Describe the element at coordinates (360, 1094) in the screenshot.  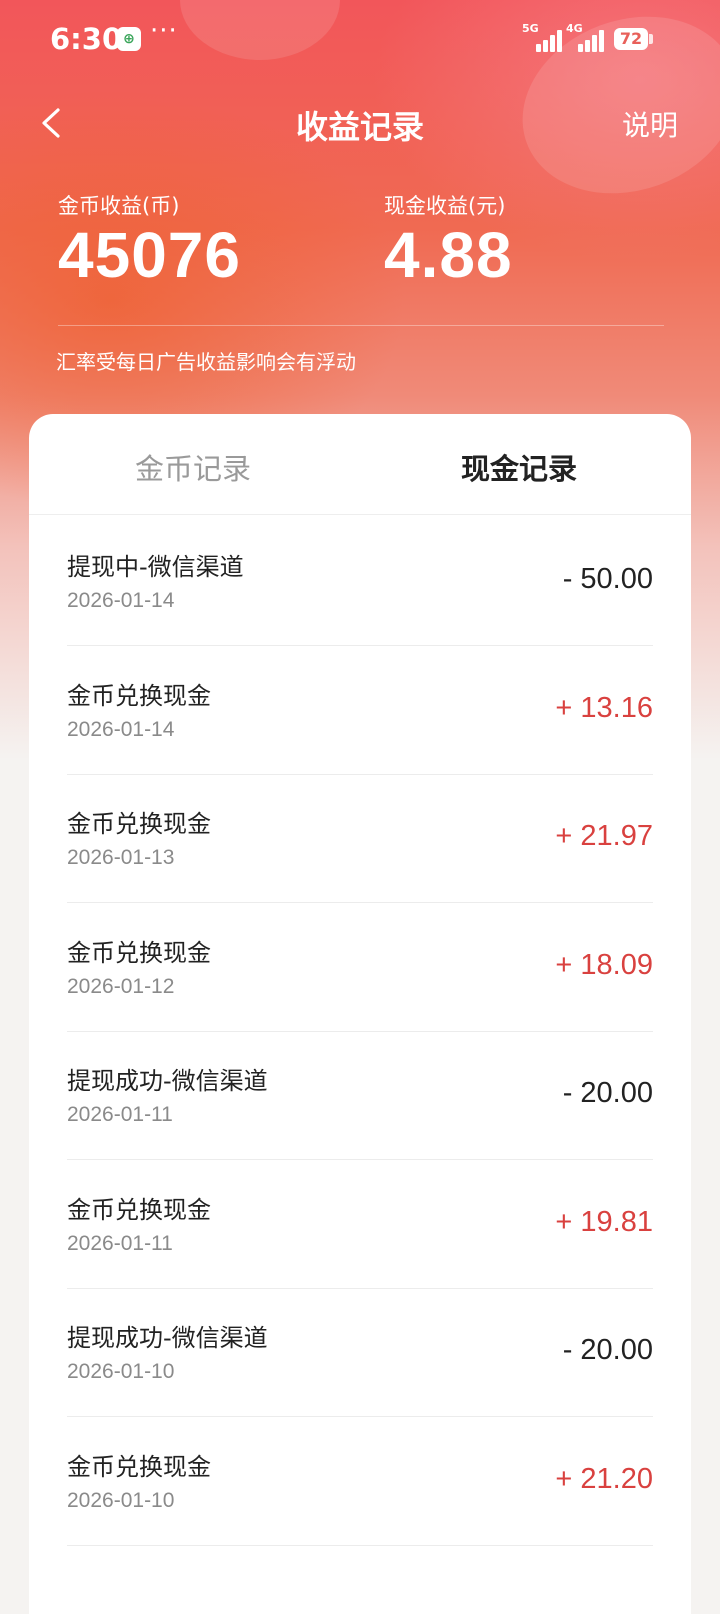
I see `record-row: 提现成功-微信渠道 2026-01-11 - 20.00` at that location.